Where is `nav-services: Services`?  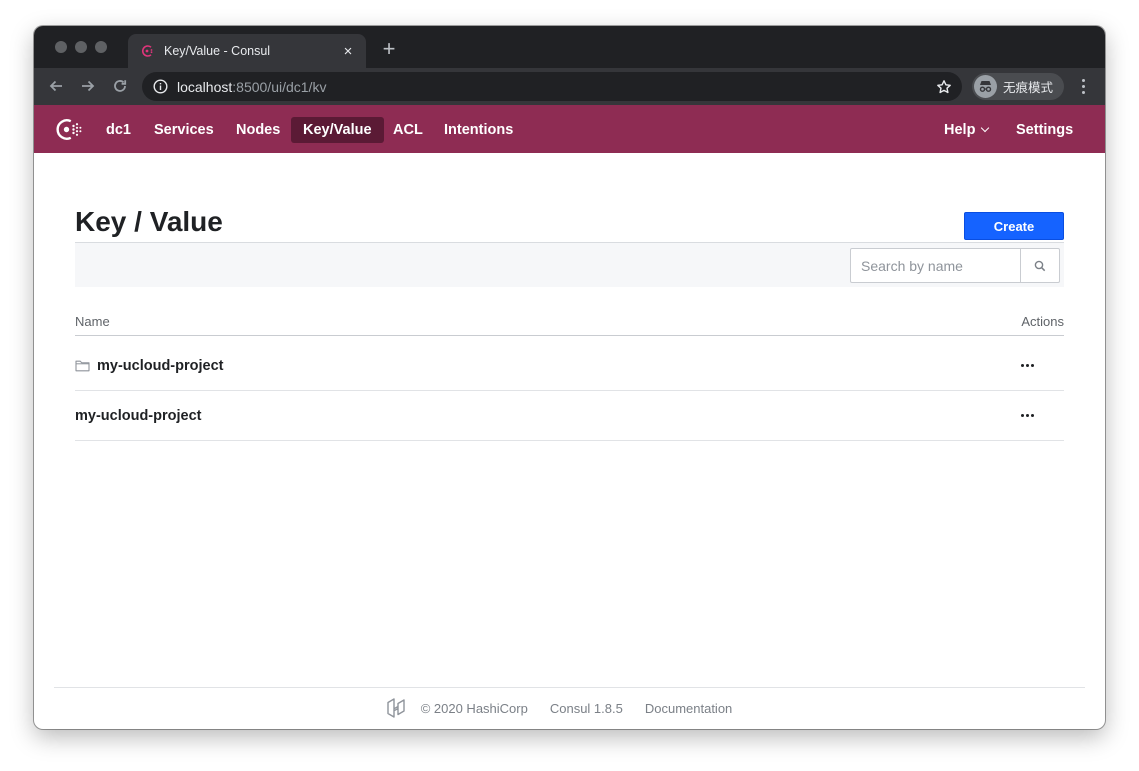 nav-services: Services is located at coordinates (184, 130).